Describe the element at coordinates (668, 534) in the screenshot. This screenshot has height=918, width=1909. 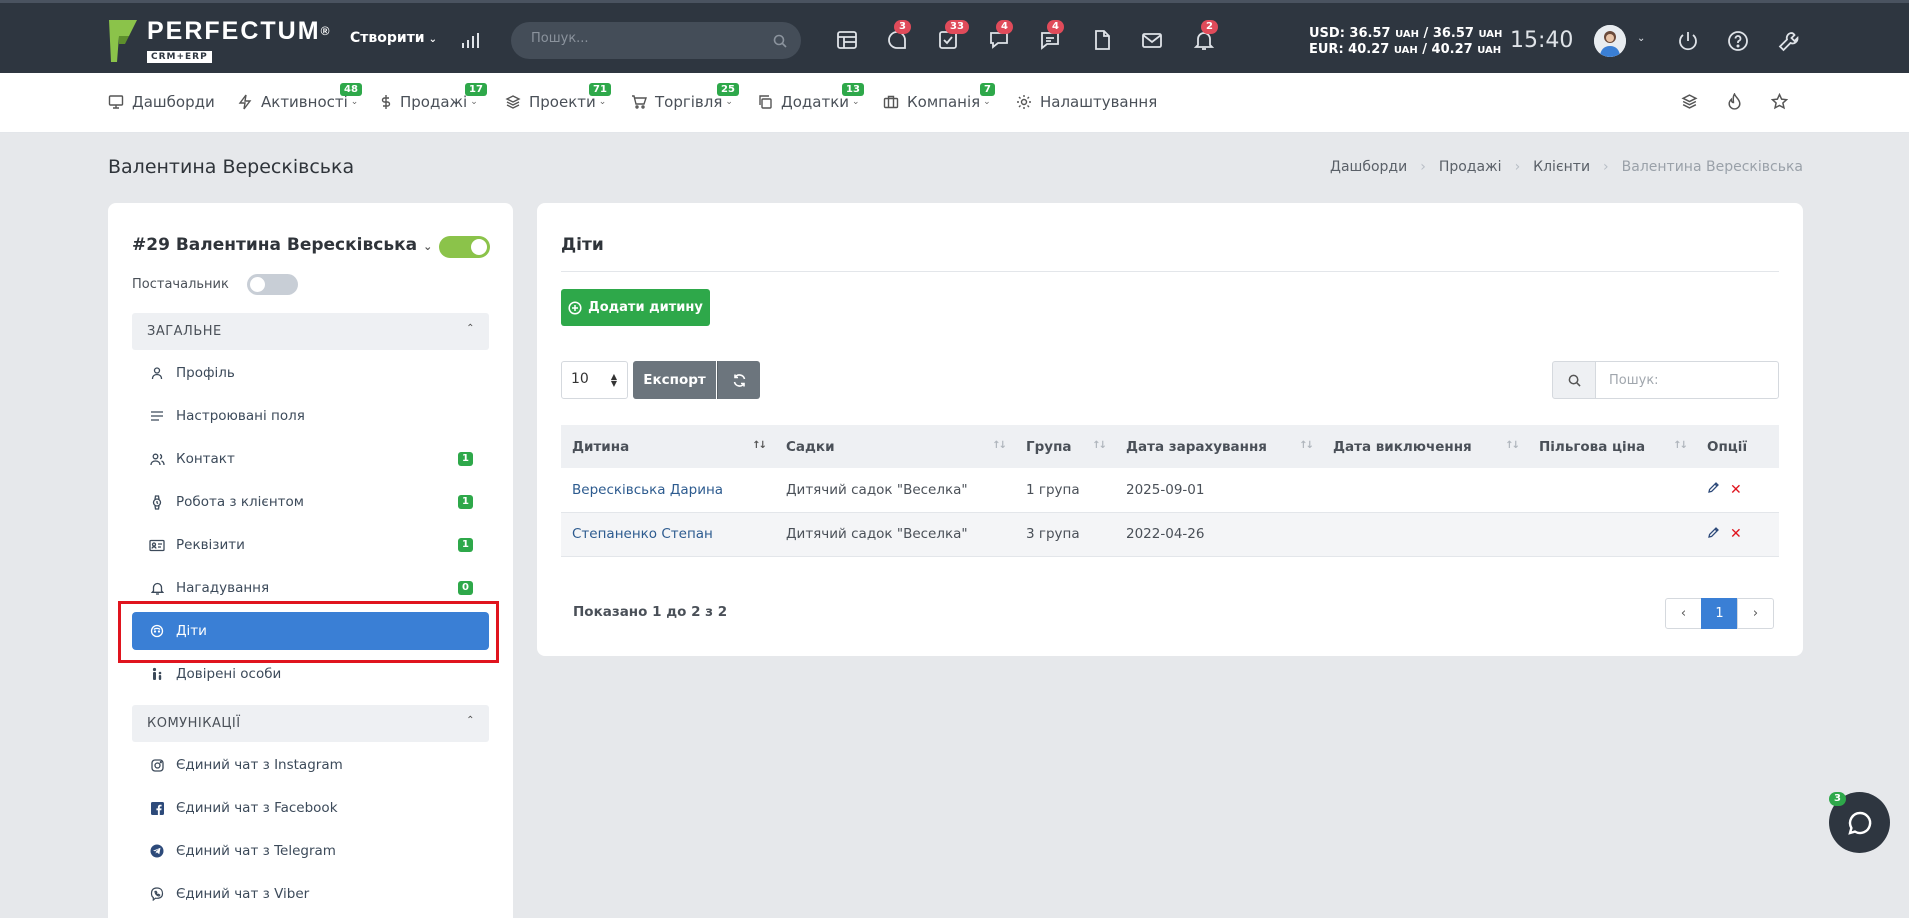
I see `child-name-link: Степаненко Степан` at that location.